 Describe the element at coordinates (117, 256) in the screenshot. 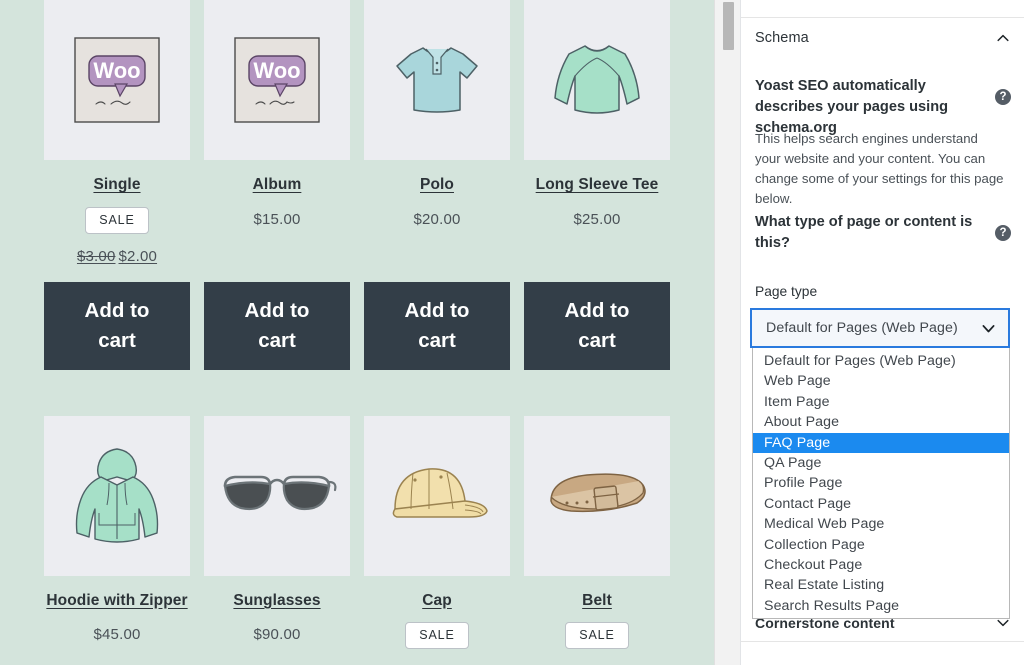

I see `product-price: $3.00 $2.00` at that location.